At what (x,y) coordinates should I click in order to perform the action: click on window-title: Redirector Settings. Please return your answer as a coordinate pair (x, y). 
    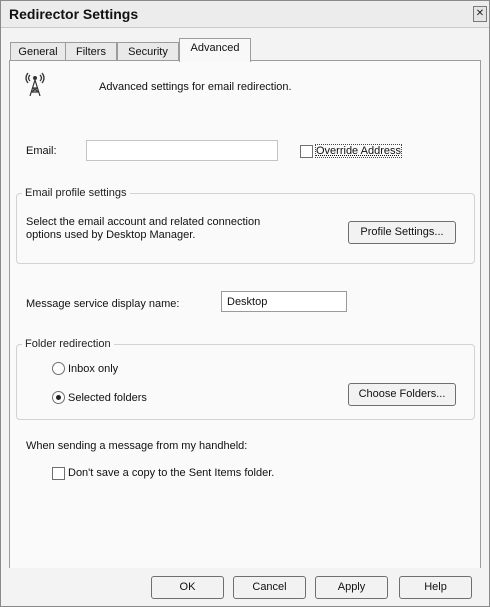
    Looking at the image, I should click on (74, 14).